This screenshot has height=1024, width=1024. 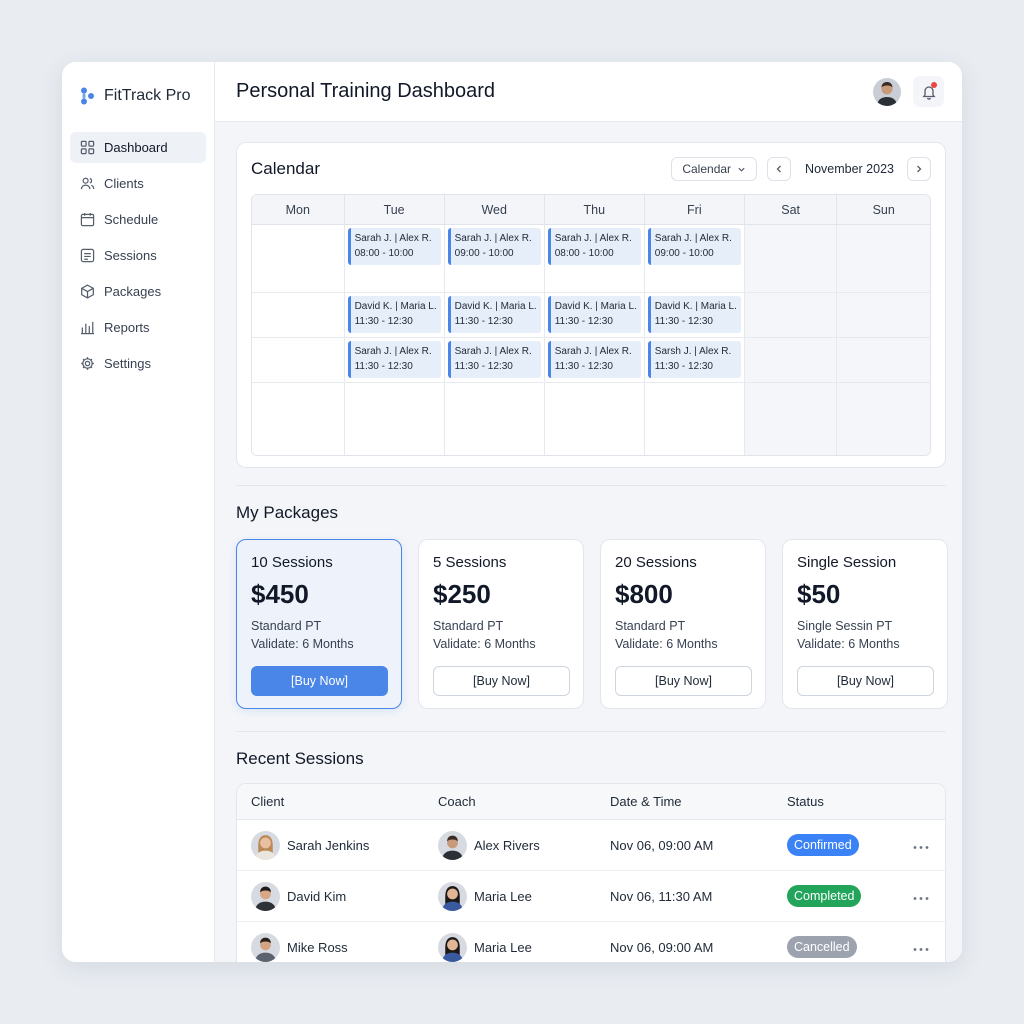 I want to click on package-type: Single Sessin PT, so click(x=845, y=626).